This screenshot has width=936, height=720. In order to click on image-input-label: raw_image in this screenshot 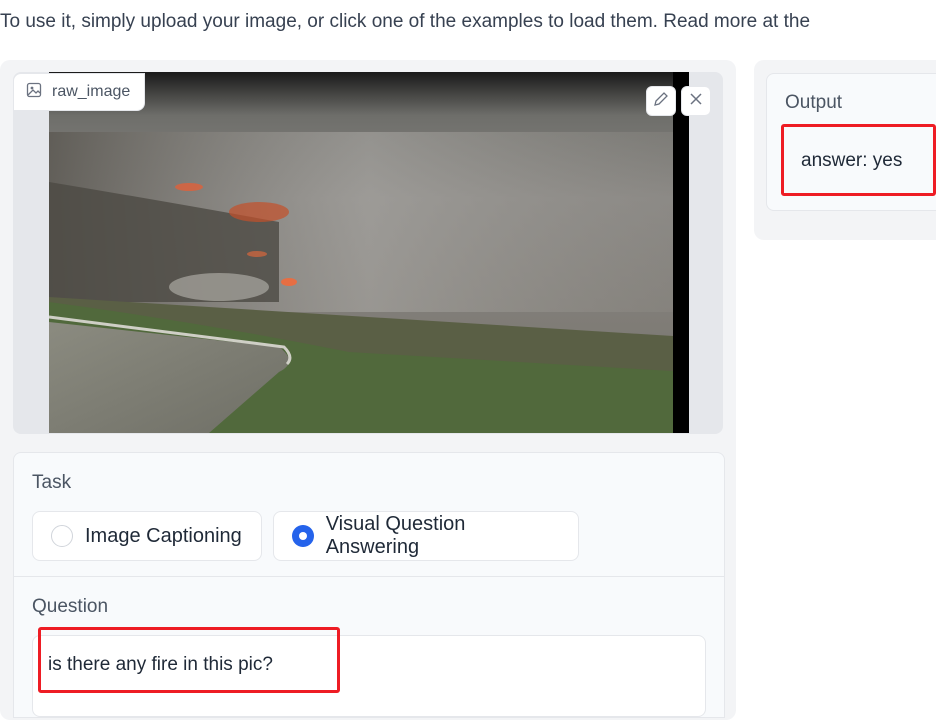, I will do `click(79, 92)`.